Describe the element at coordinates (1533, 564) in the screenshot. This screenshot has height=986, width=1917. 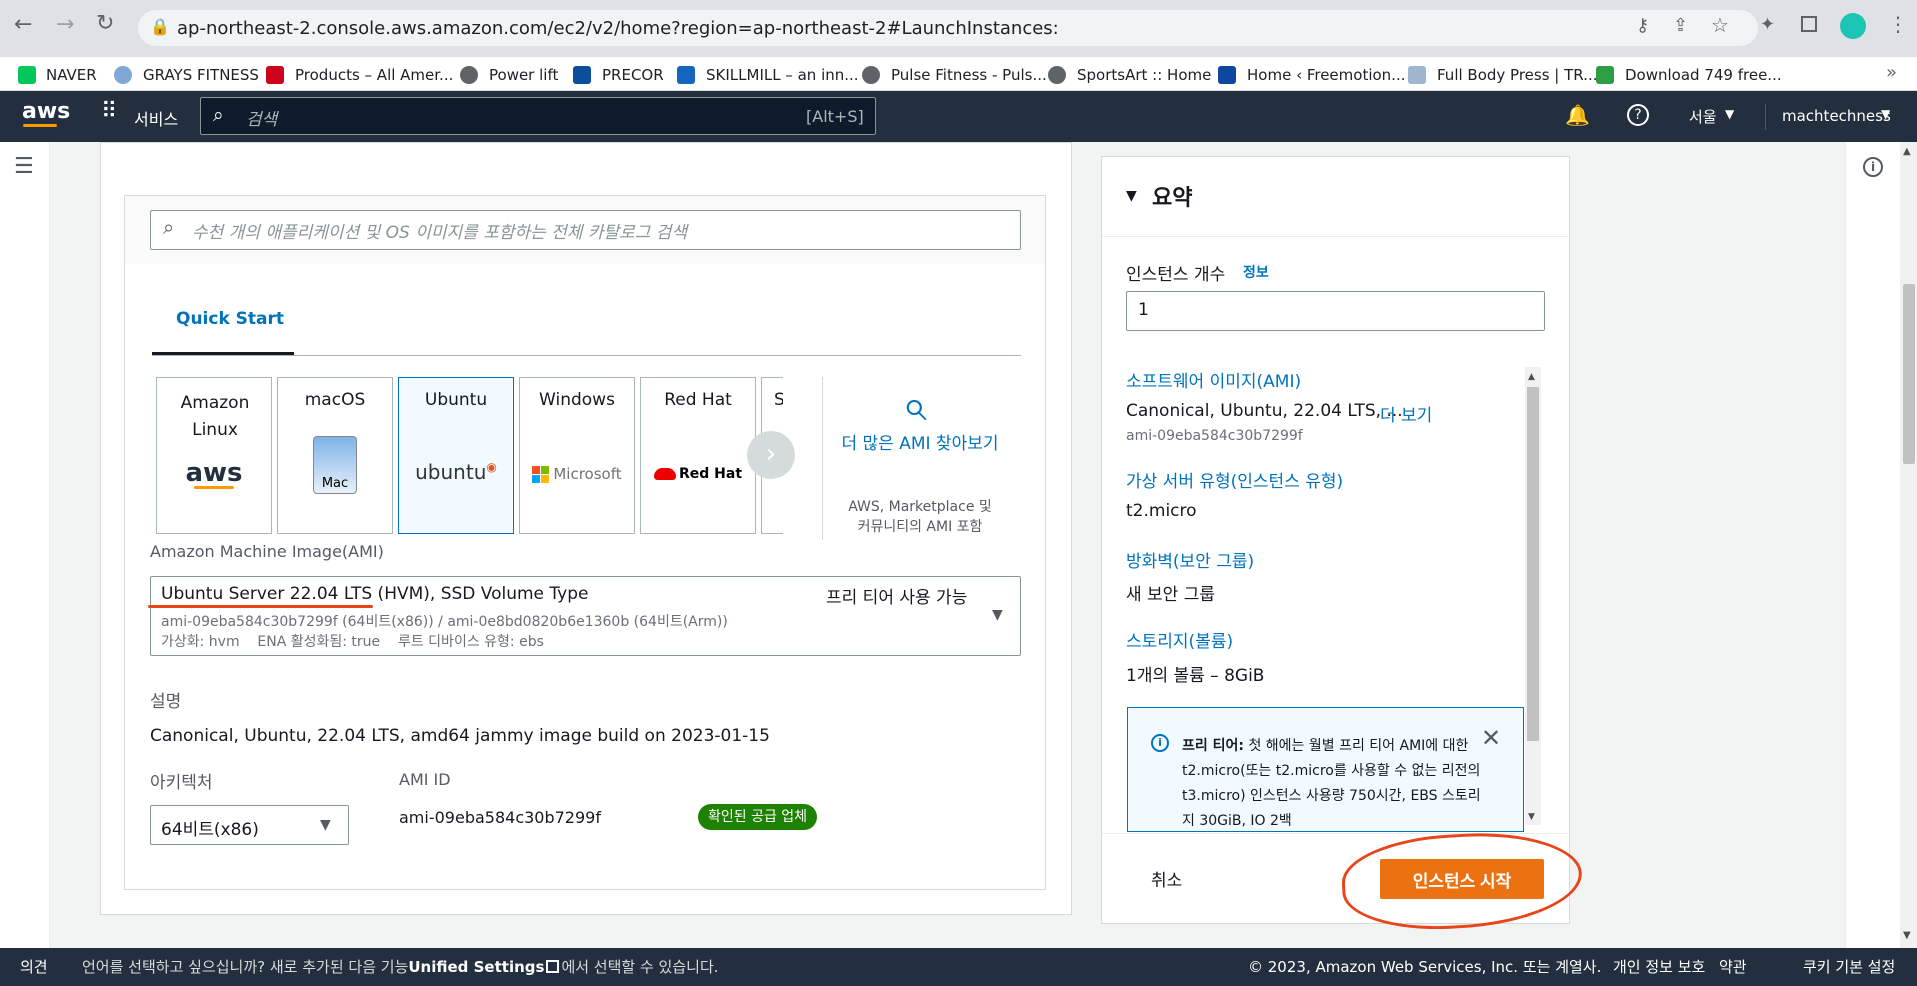
I see `summary-scroll-thumb` at that location.